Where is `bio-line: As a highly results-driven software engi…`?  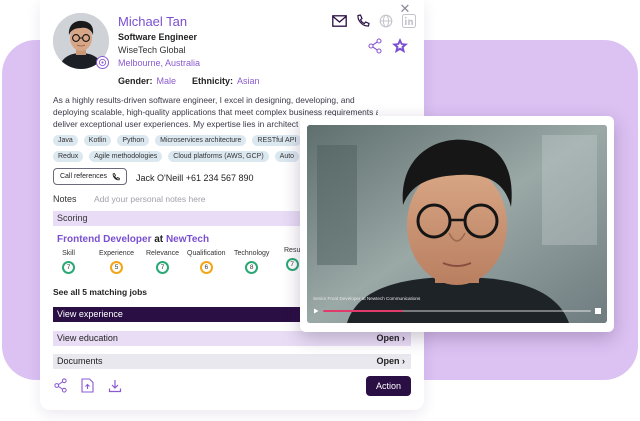 bio-line: As a highly results-driven software engi… is located at coordinates (204, 100).